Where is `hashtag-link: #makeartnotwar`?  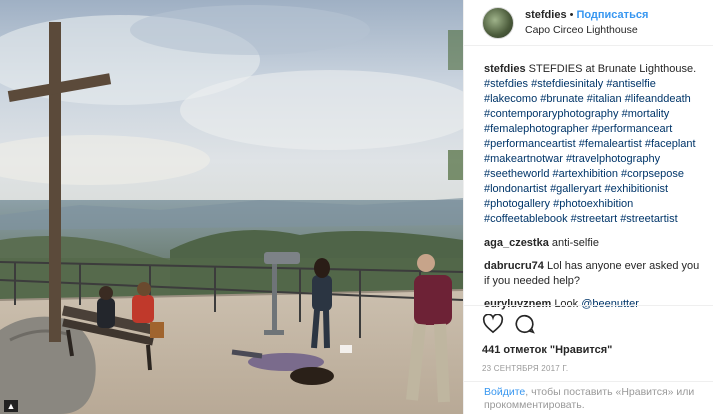
hashtag-link: #makeartnotwar is located at coordinates (523, 159).